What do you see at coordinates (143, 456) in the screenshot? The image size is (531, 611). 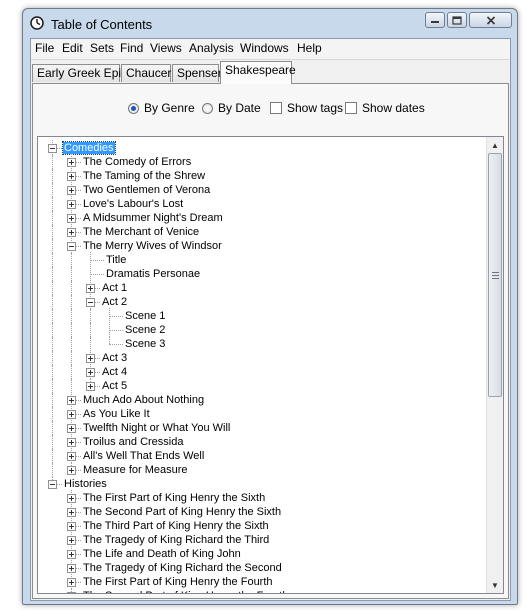 I see `tree-item-all-s-well-that-ends-well: All's Well That Ends Well` at bounding box center [143, 456].